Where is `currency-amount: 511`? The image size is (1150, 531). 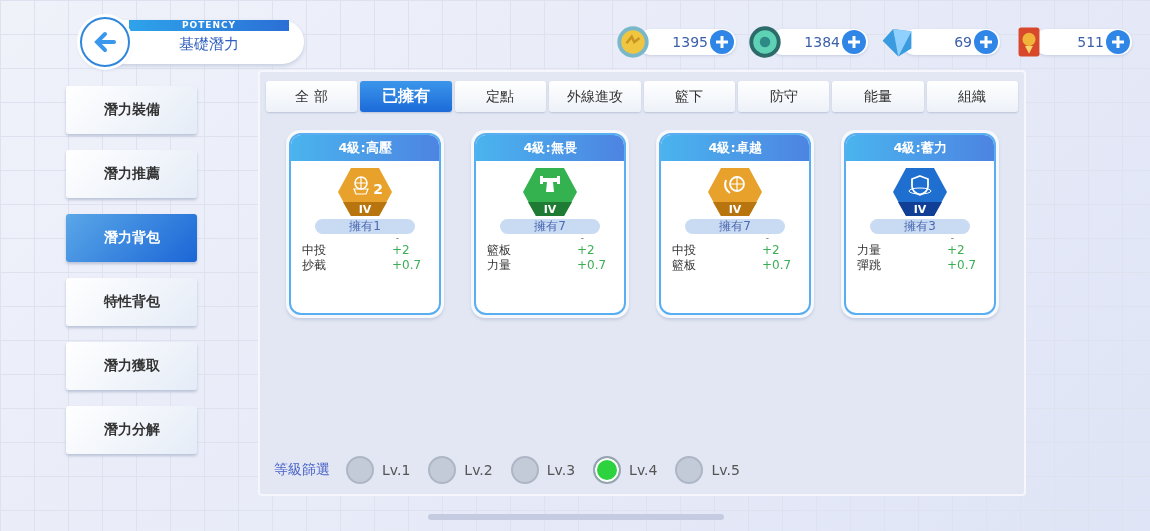
currency-amount: 511 is located at coordinates (1090, 42).